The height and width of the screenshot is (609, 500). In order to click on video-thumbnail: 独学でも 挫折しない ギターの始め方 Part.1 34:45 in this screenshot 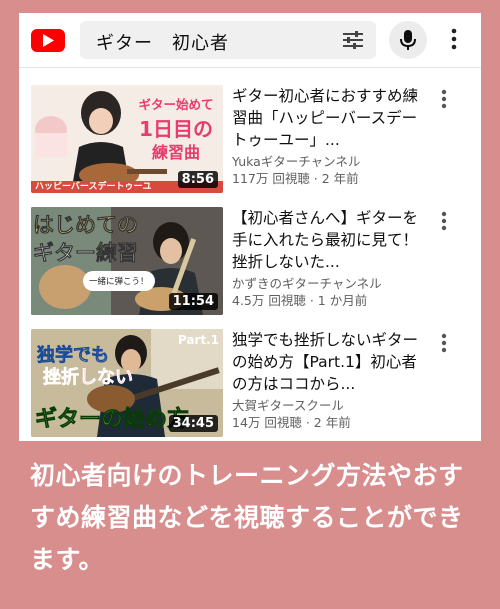, I will do `click(127, 383)`.